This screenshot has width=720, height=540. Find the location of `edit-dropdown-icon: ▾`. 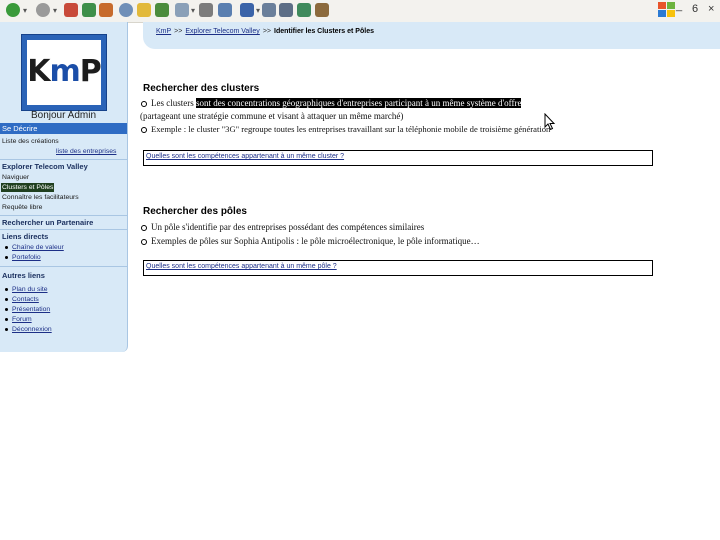

edit-dropdown-icon: ▾ is located at coordinates (258, 10).